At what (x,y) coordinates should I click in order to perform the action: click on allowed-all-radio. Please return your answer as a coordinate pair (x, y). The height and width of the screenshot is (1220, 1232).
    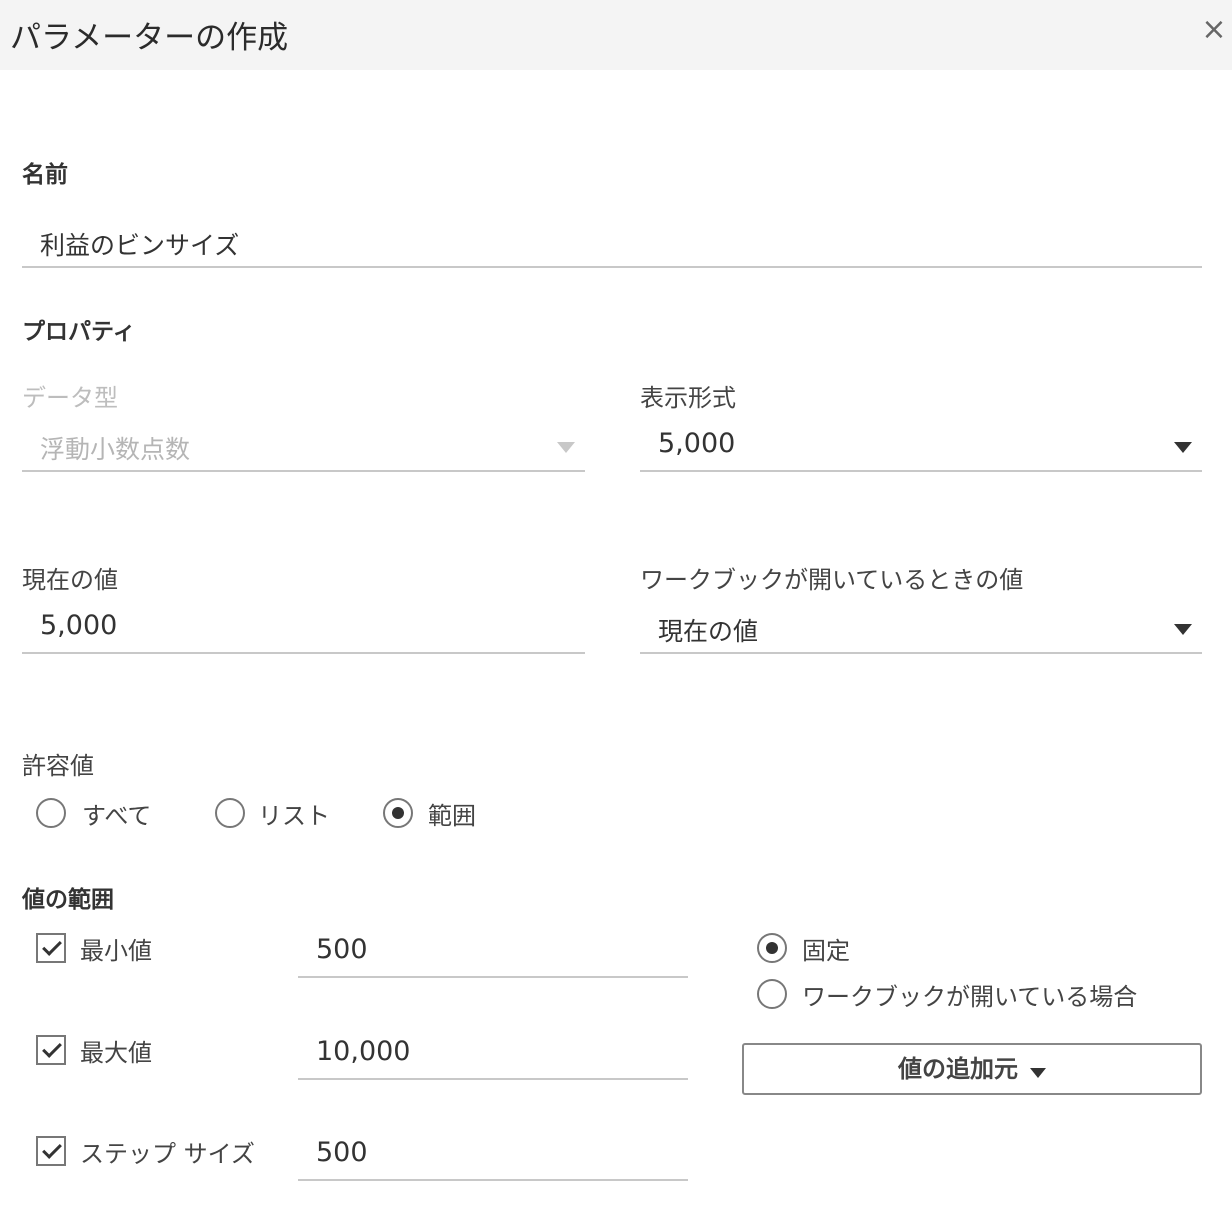
    Looking at the image, I should click on (51, 813).